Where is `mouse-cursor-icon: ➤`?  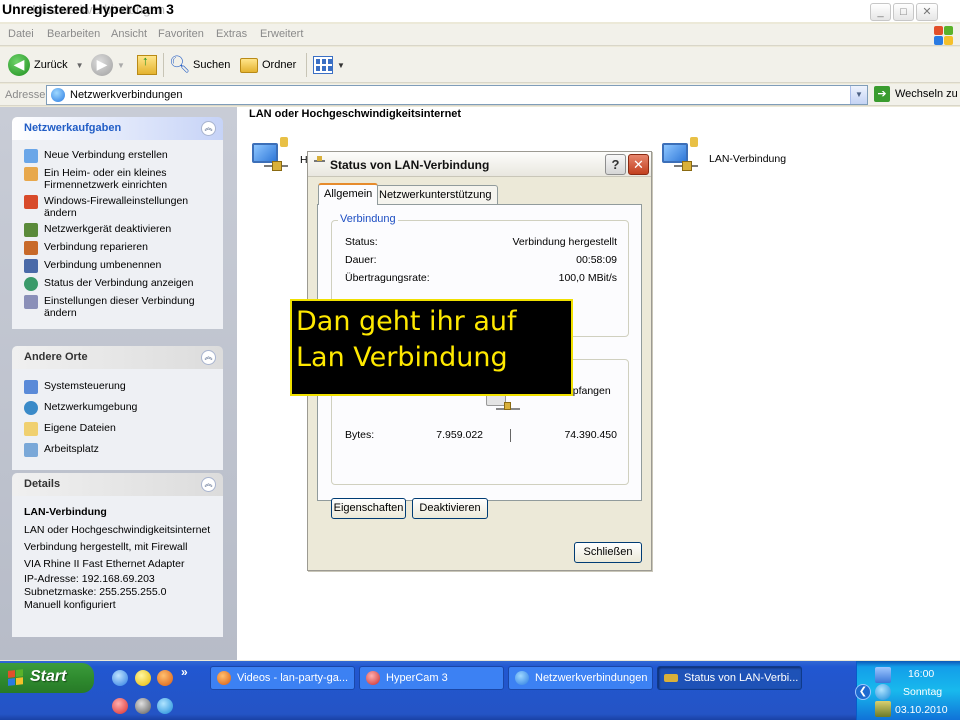 mouse-cursor-icon: ➤ is located at coordinates (564, 354).